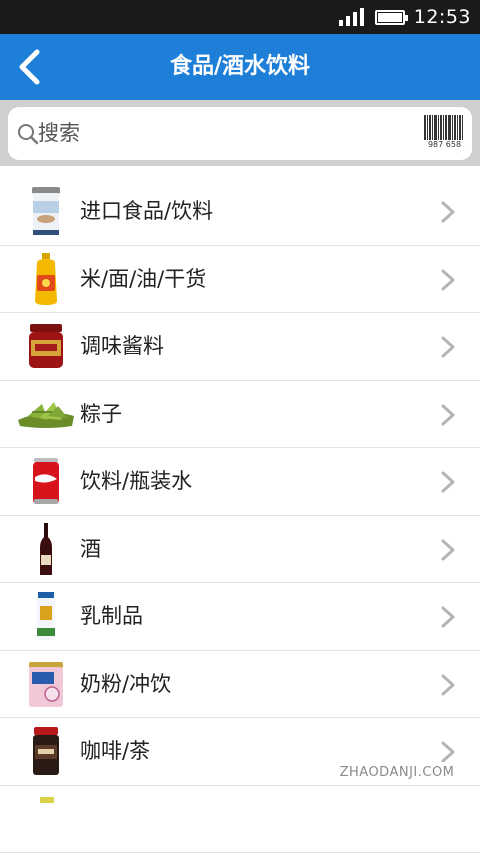 The image size is (480, 853). What do you see at coordinates (122, 346) in the screenshot?
I see `list-item-label: 调味酱料` at bounding box center [122, 346].